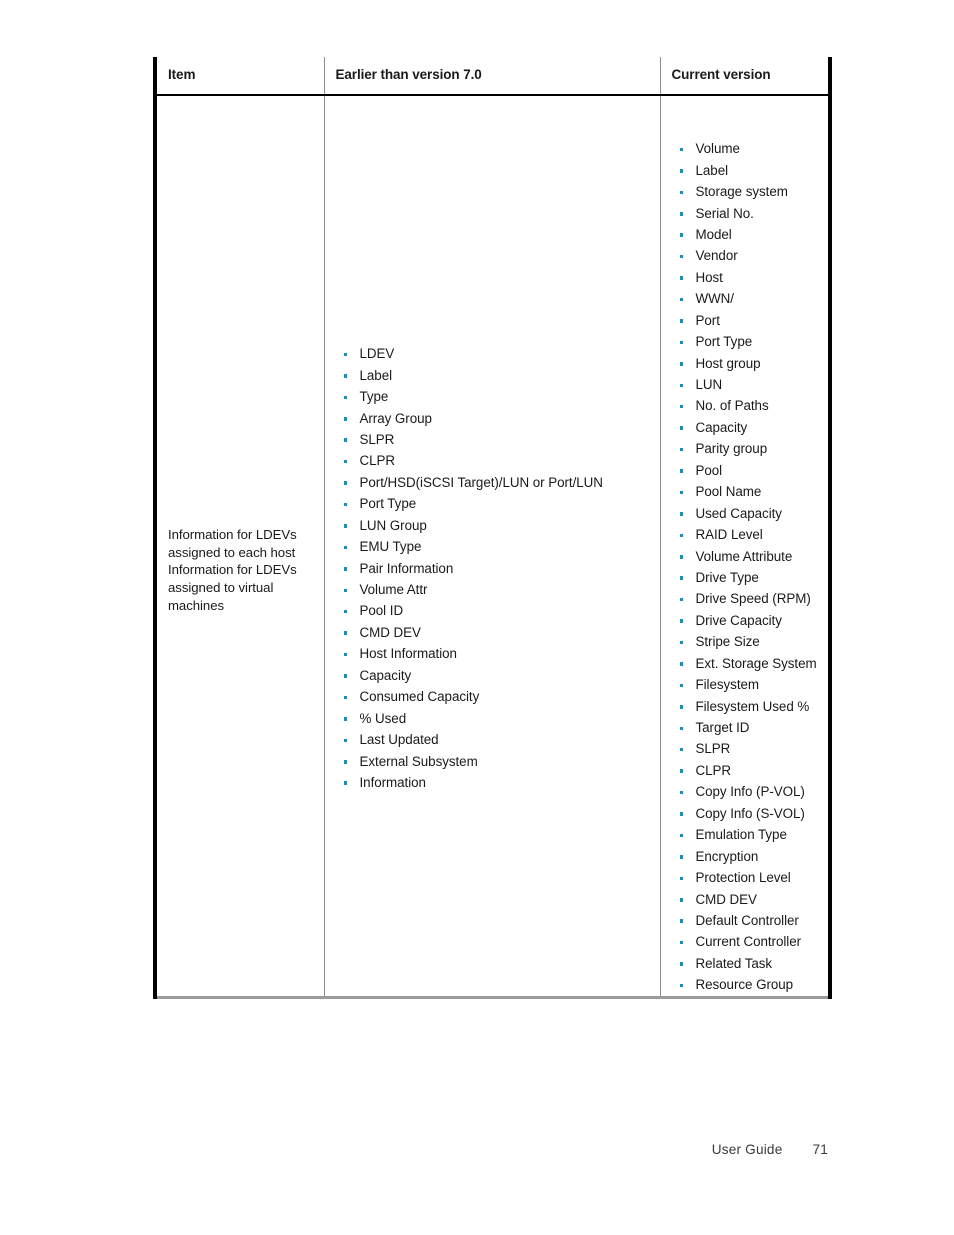 This screenshot has width=954, height=1235. I want to click on list-item: Ext. Storage System, so click(749, 663).